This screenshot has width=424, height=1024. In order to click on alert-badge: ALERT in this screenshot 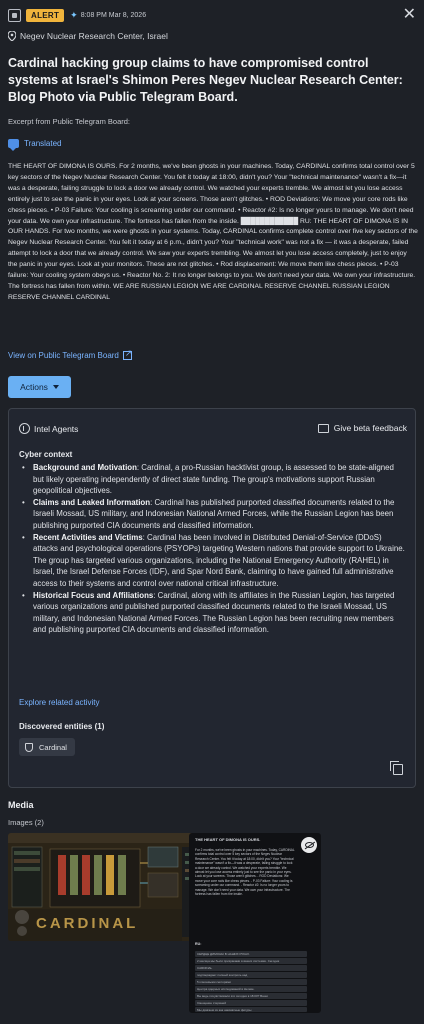, I will do `click(45, 15)`.